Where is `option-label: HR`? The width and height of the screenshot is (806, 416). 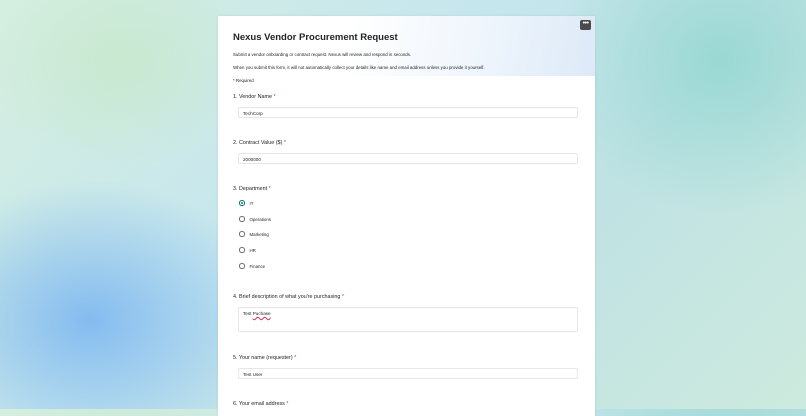
option-label: HR is located at coordinates (252, 250).